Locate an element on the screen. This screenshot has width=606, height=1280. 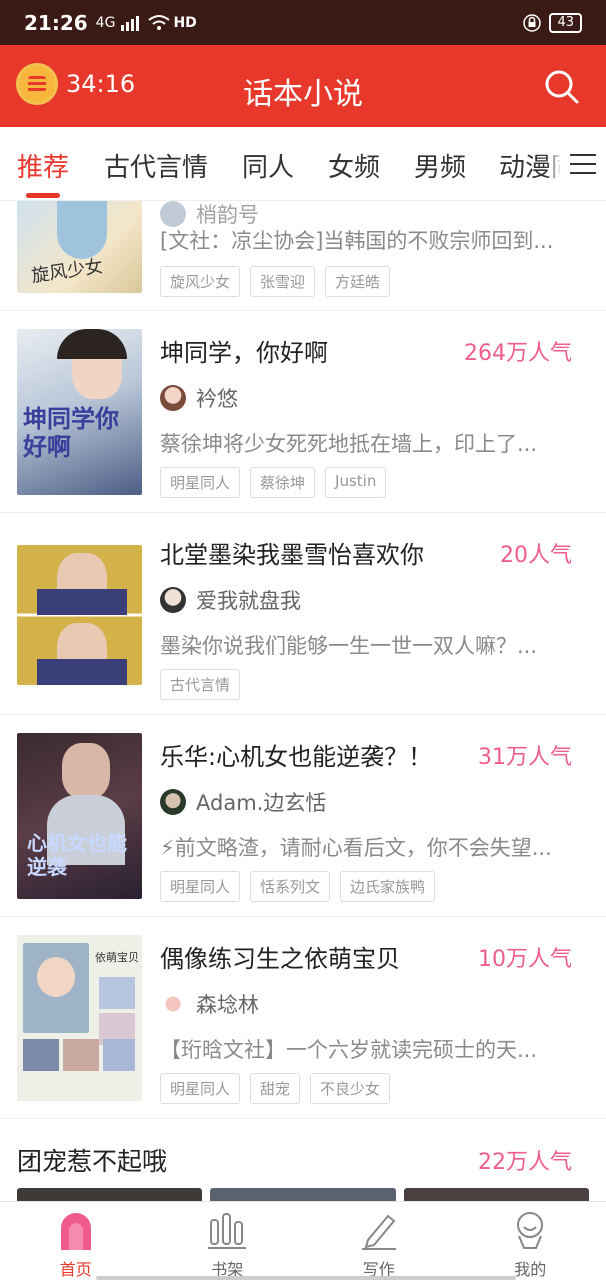
hd-label: HD is located at coordinates (185, 22).